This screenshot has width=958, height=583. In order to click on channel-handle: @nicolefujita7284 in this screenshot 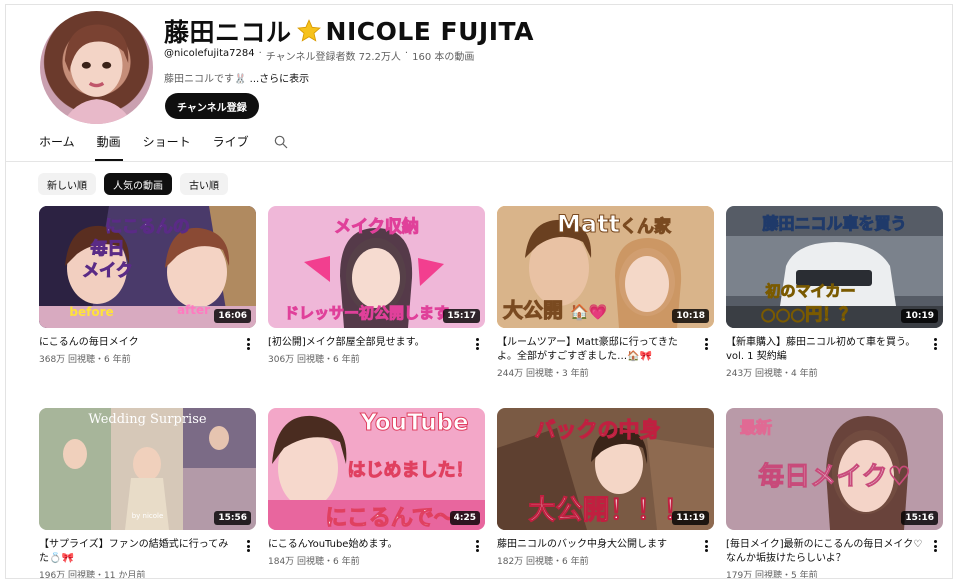, I will do `click(209, 53)`.